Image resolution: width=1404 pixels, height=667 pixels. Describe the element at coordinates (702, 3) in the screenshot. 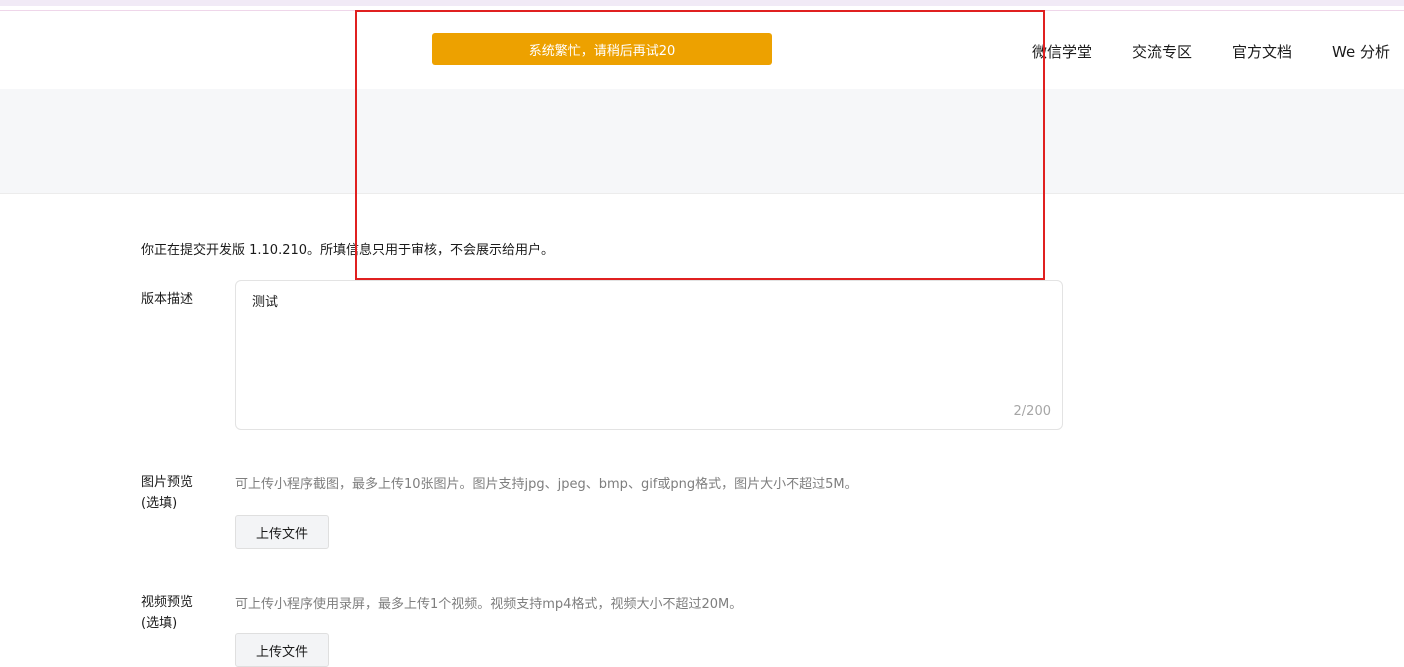

I see `top-strip` at that location.